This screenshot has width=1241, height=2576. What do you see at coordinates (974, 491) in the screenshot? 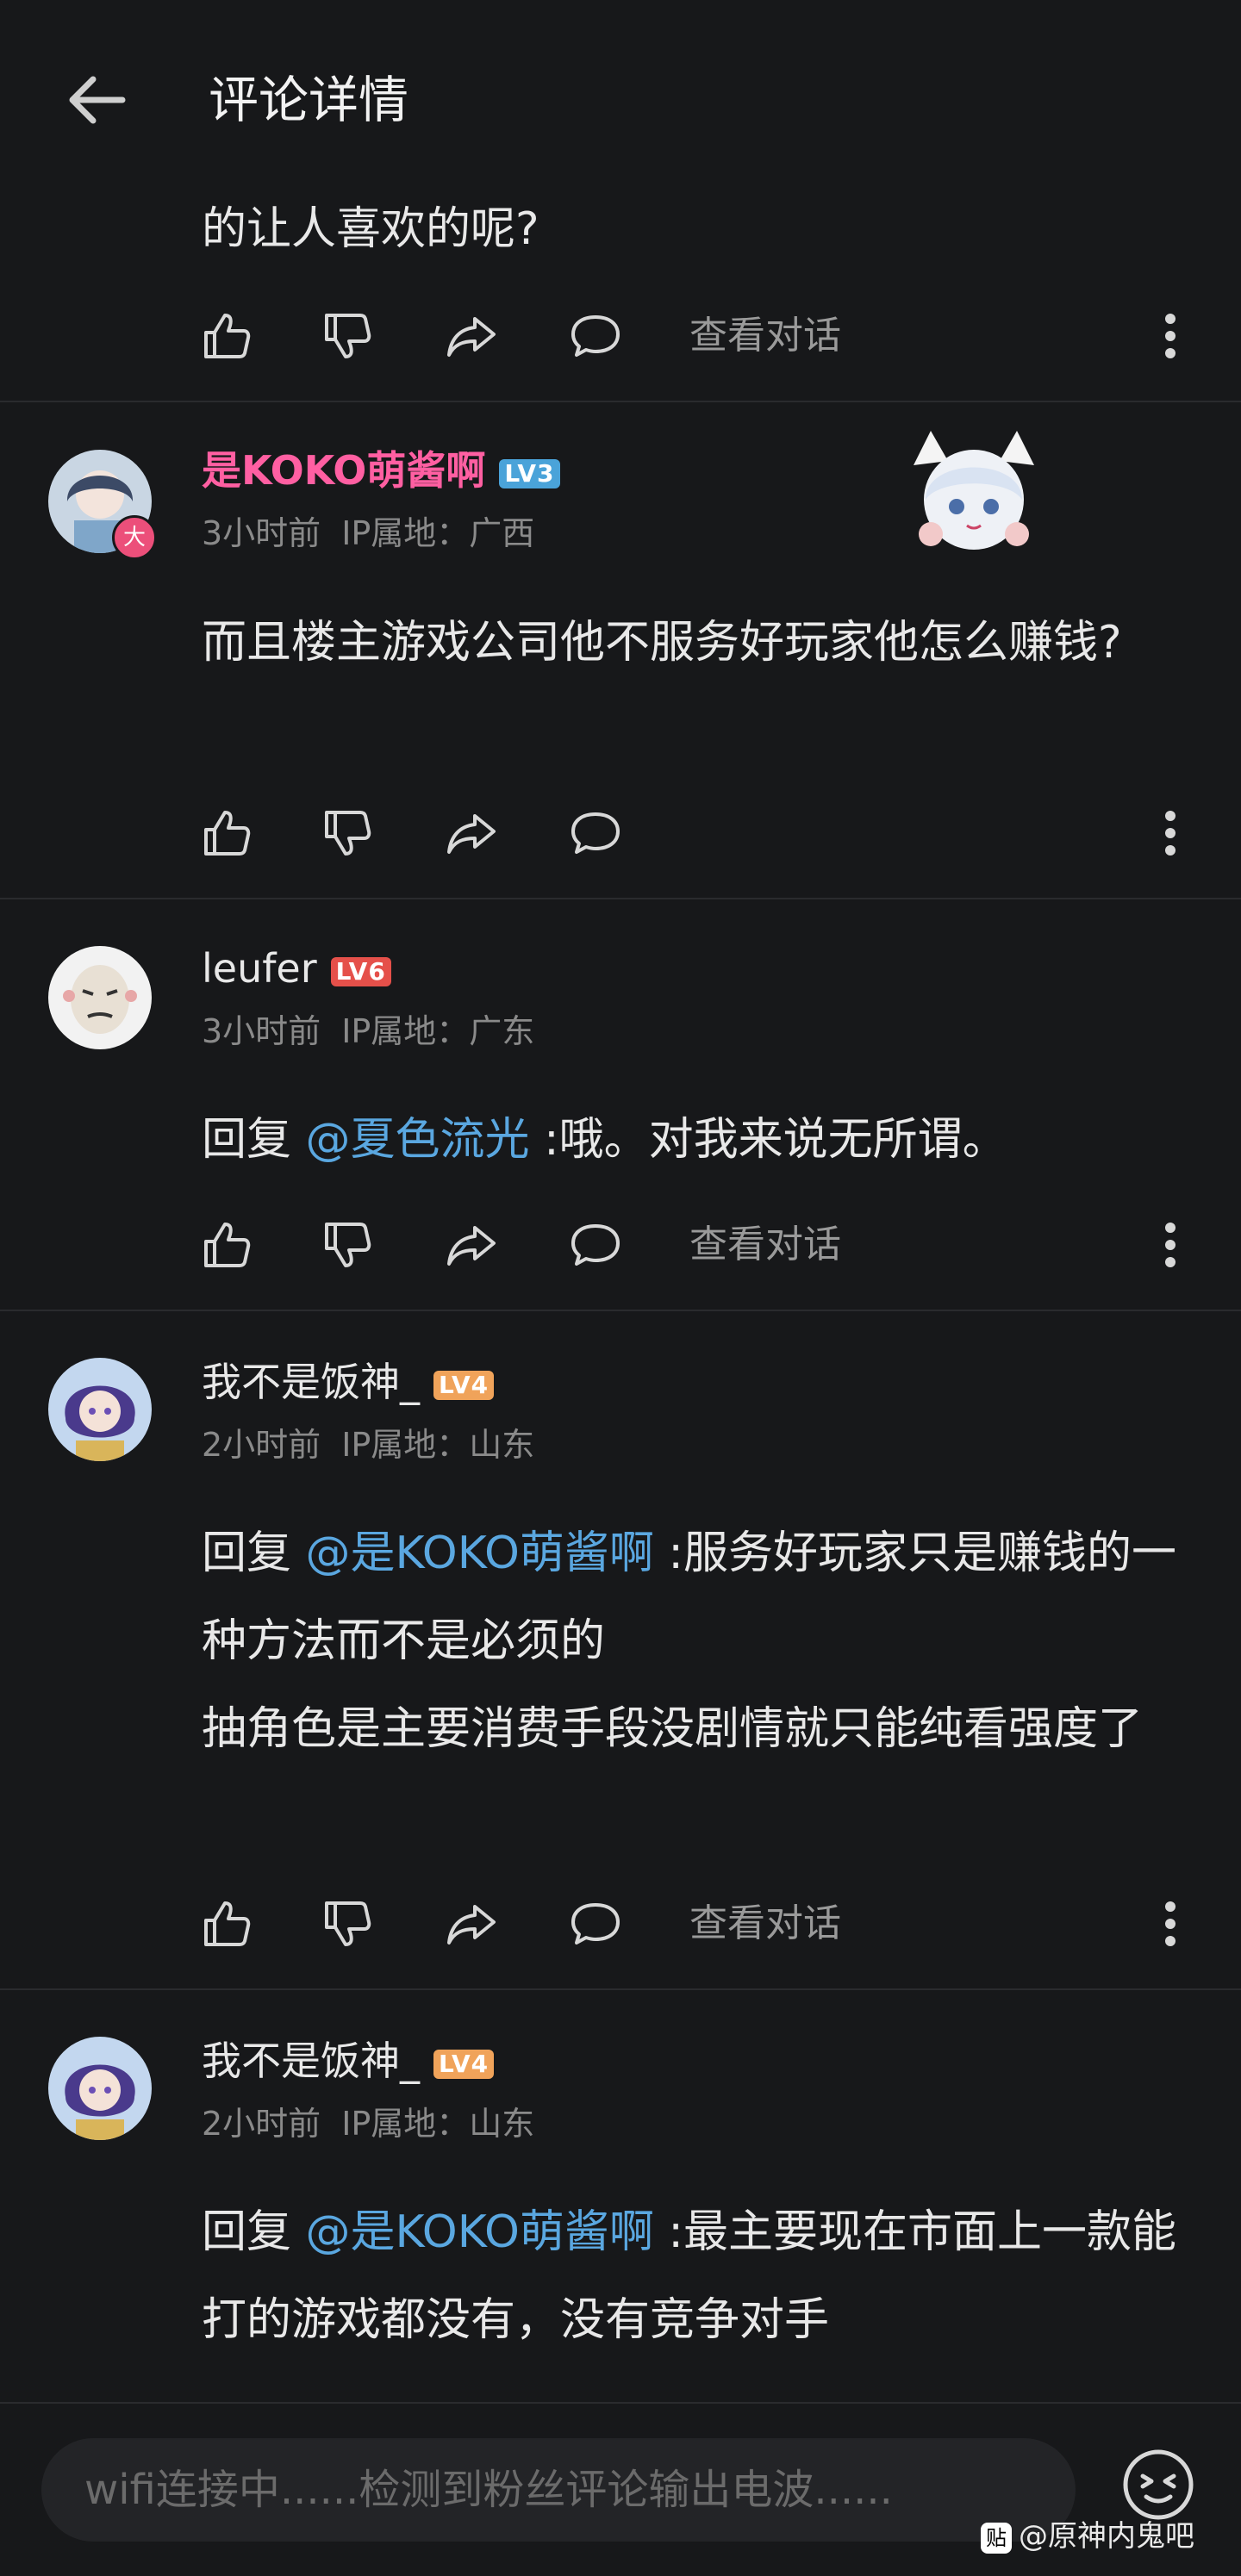
I see `sticker-image` at bounding box center [974, 491].